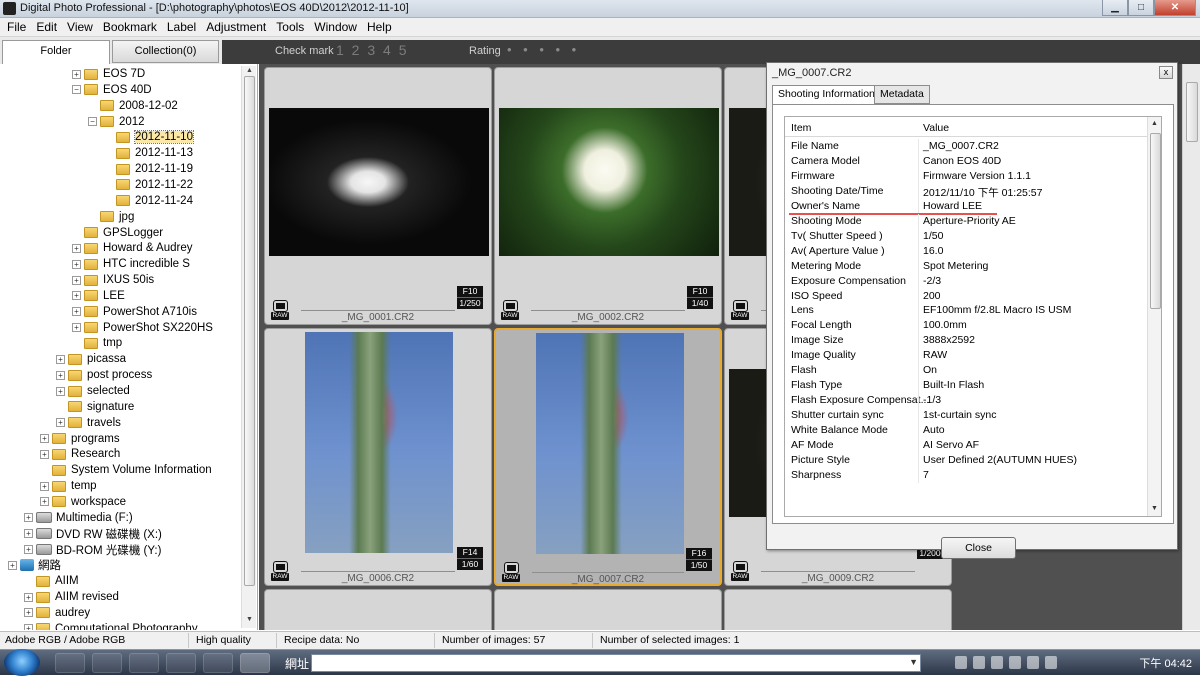  I want to click on info-row: Firmware Firmware Version 1.1.1, so click(966, 176).